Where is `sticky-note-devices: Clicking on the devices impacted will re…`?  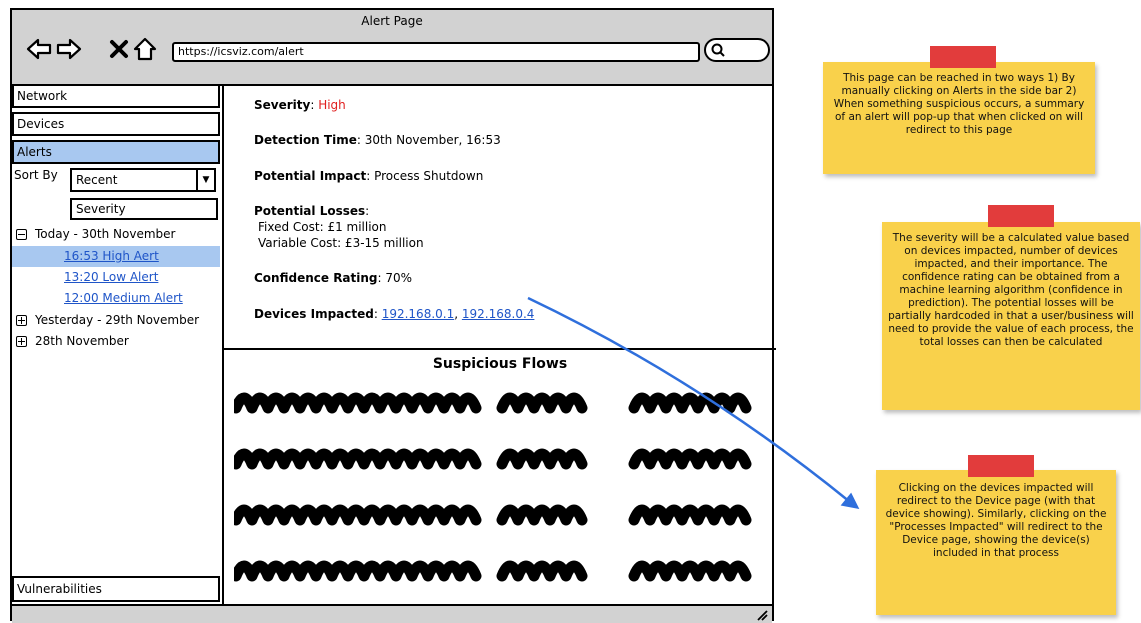
sticky-note-devices: Clicking on the devices impacted will re… is located at coordinates (996, 542).